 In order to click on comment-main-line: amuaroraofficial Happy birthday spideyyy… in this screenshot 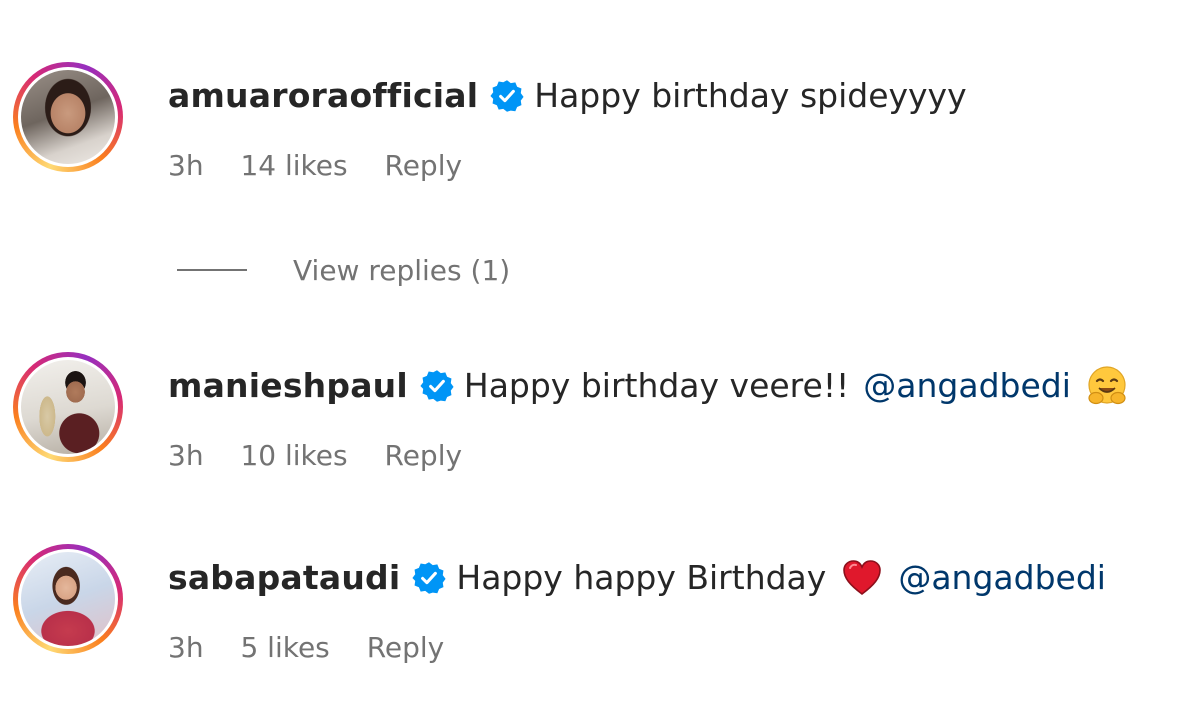, I will do `click(567, 96)`.